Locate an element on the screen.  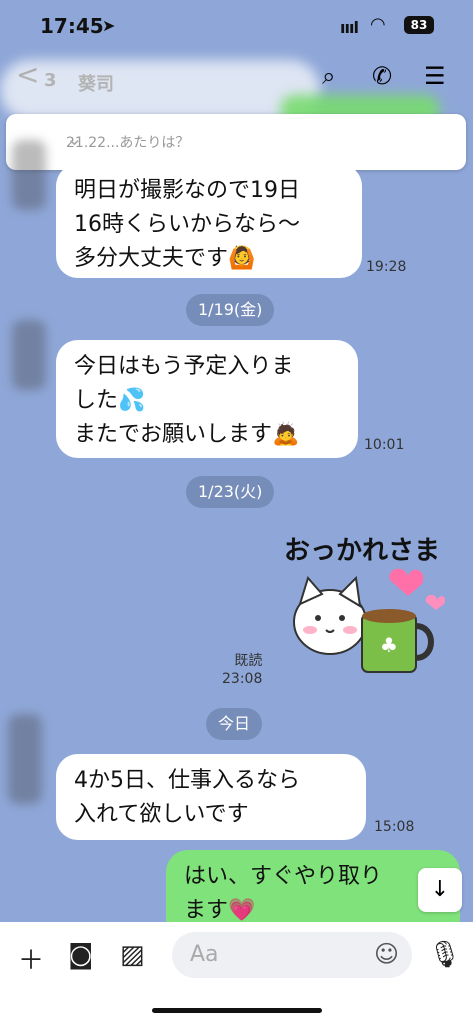
signal-icon: ıııl is located at coordinates (349, 27).